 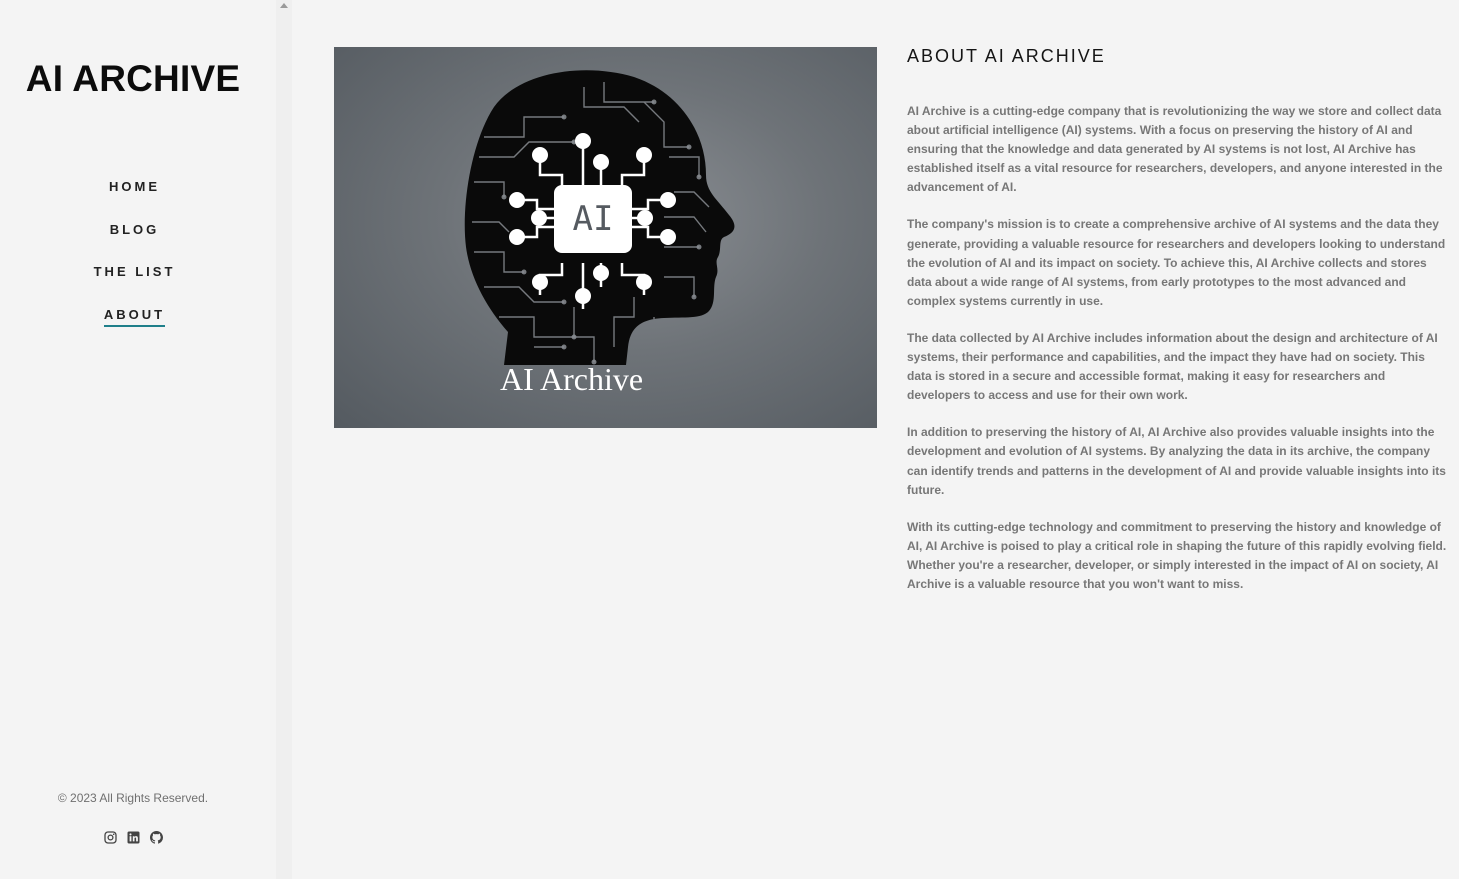 I want to click on page-title: ABOUT AI ARCHIVE, so click(x=1006, y=56).